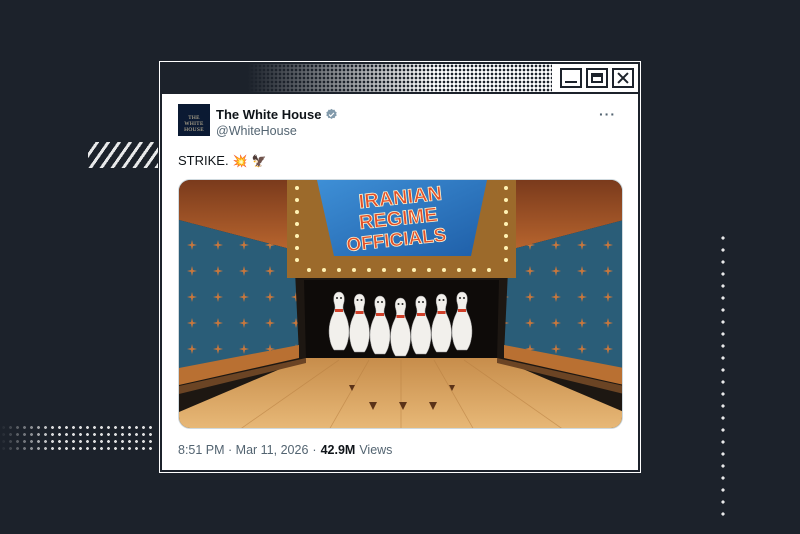 This screenshot has height=534, width=800. I want to click on tweet-timestamp: 8:51 PM · Mar 11, 2026, so click(243, 450).